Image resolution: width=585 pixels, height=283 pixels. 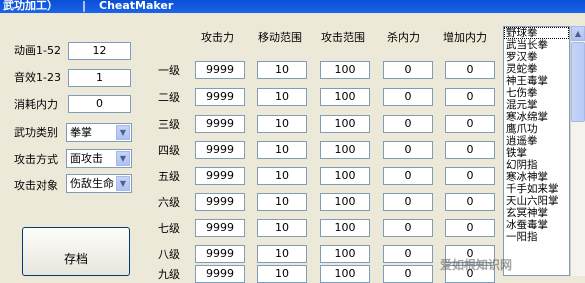 What do you see at coordinates (37, 77) in the screenshot?
I see `sound-label: 音效1-23` at bounding box center [37, 77].